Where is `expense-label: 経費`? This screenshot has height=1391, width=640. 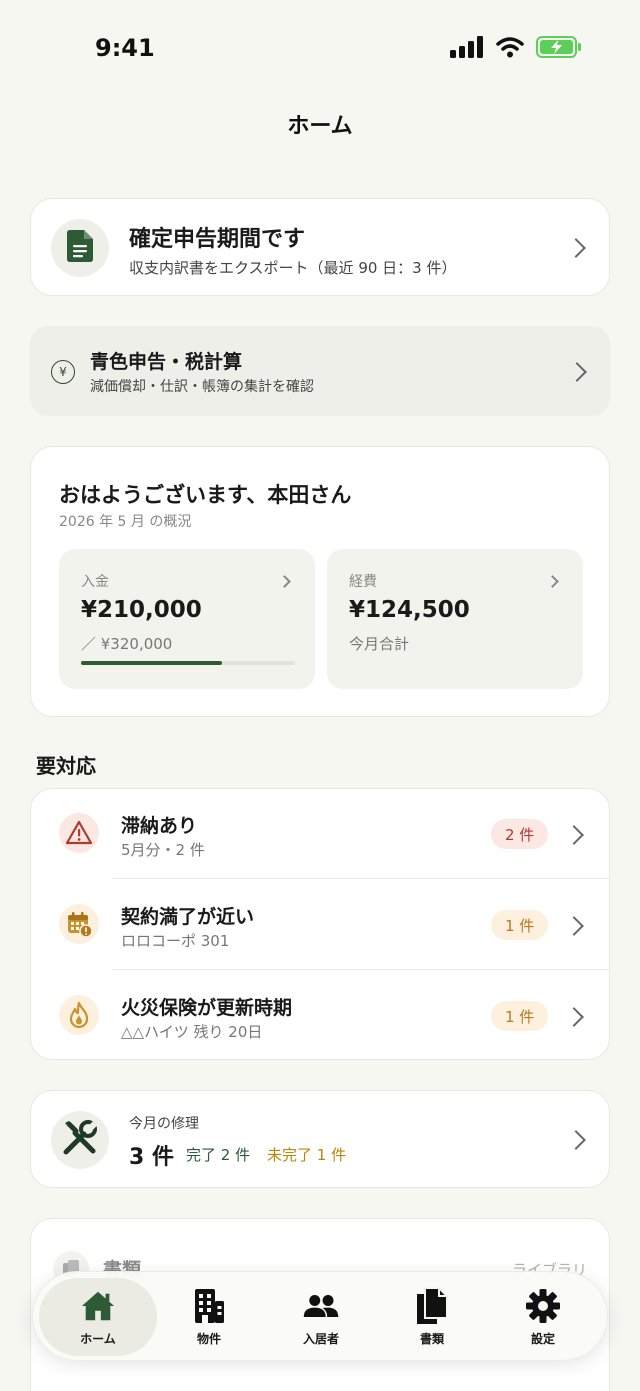
expense-label: 経費 is located at coordinates (363, 582).